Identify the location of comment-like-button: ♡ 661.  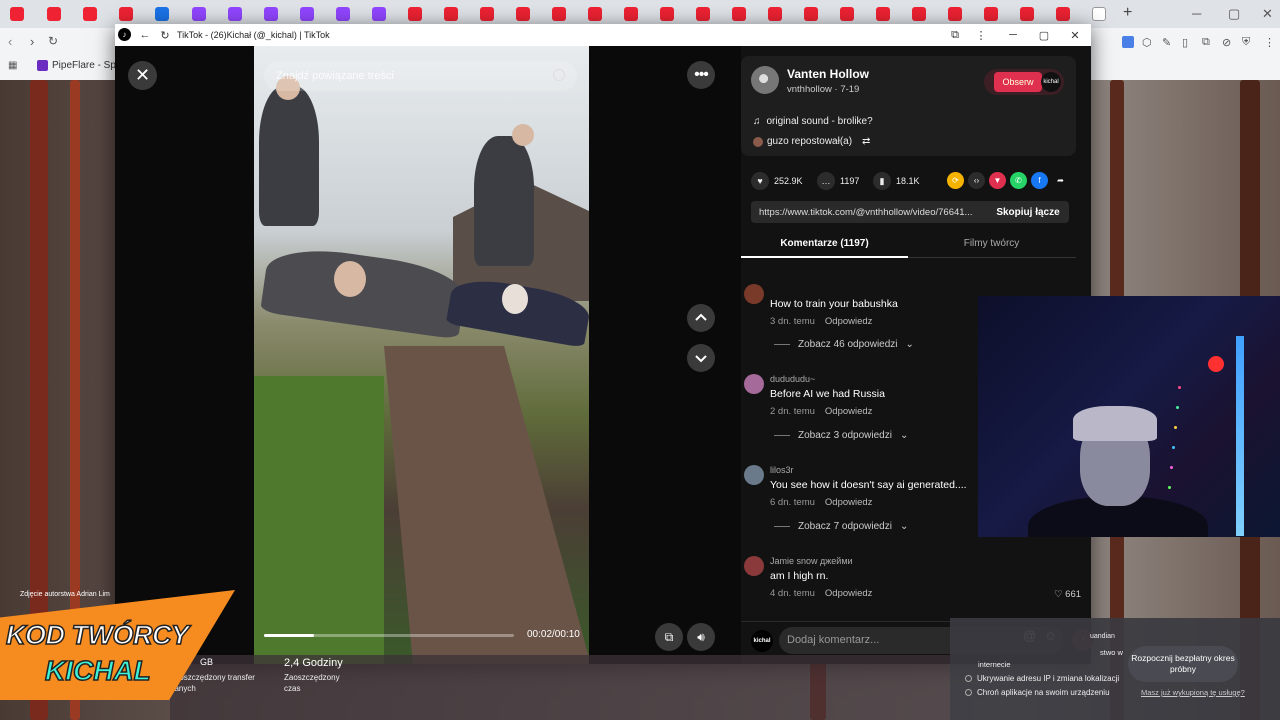
(1067, 594).